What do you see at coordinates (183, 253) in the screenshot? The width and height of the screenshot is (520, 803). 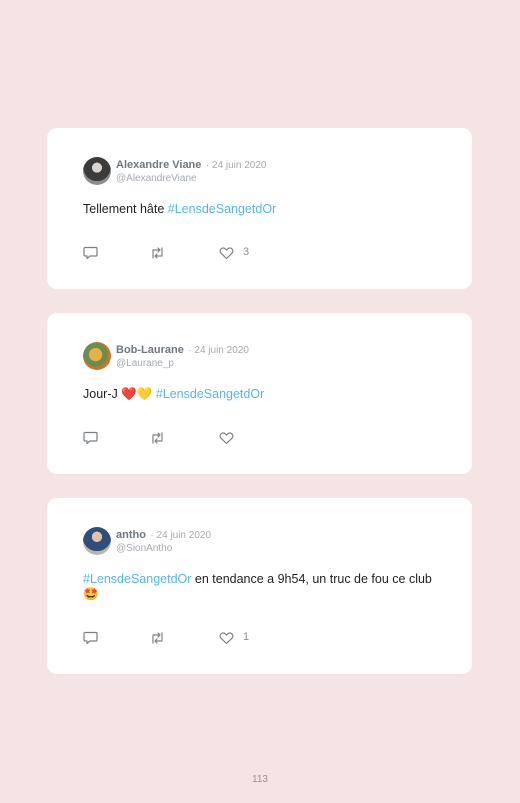 I see `tweet-actions: 3` at bounding box center [183, 253].